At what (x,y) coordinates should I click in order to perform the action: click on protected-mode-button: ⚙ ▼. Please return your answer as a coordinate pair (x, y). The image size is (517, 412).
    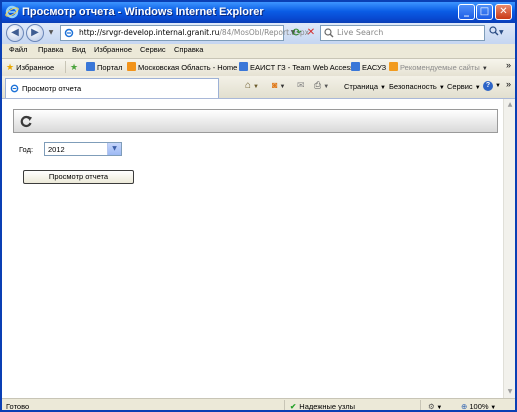
    Looking at the image, I should click on (435, 406).